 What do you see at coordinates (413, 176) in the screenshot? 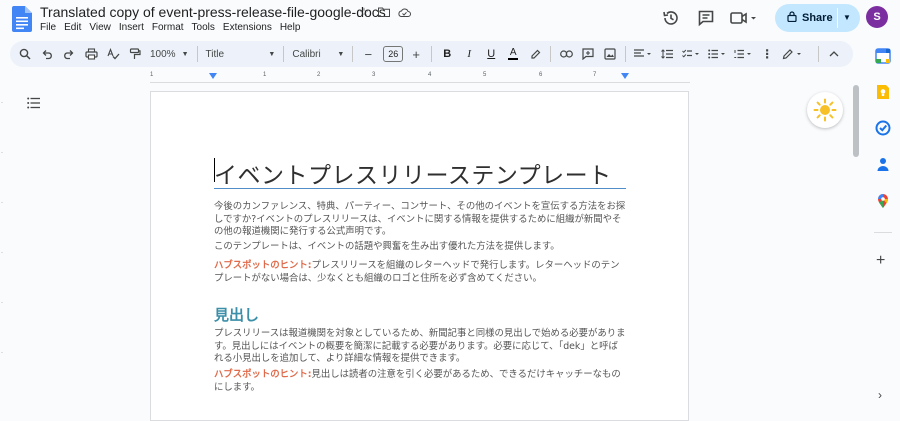
I see `title-text: イベントプレスリリーステンプレート` at bounding box center [413, 176].